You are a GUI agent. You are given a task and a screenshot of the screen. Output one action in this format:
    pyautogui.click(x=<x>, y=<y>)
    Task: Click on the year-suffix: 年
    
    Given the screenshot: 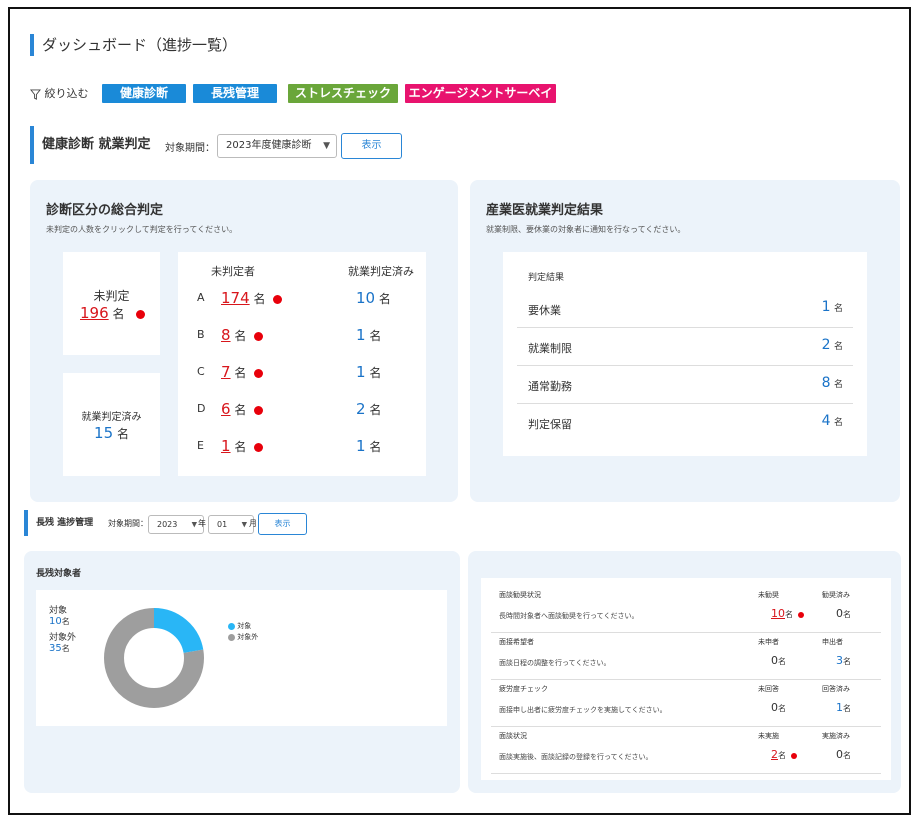 What is the action you would take?
    pyautogui.click(x=202, y=523)
    